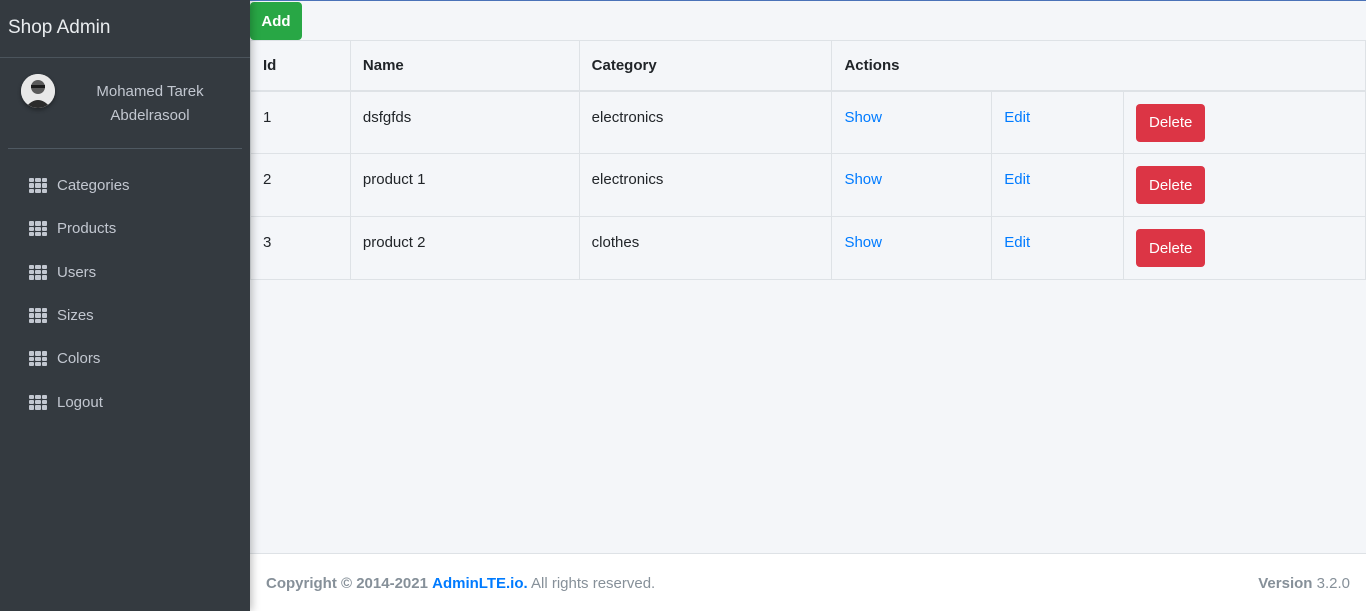 The height and width of the screenshot is (611, 1366). I want to click on cell-id: 1, so click(300, 122).